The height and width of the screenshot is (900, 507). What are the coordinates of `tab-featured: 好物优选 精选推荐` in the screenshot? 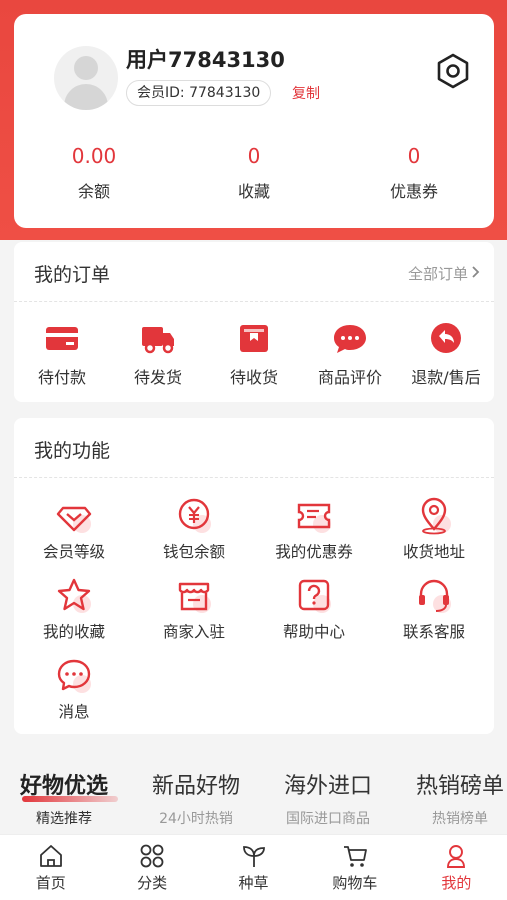 It's located at (64, 798).